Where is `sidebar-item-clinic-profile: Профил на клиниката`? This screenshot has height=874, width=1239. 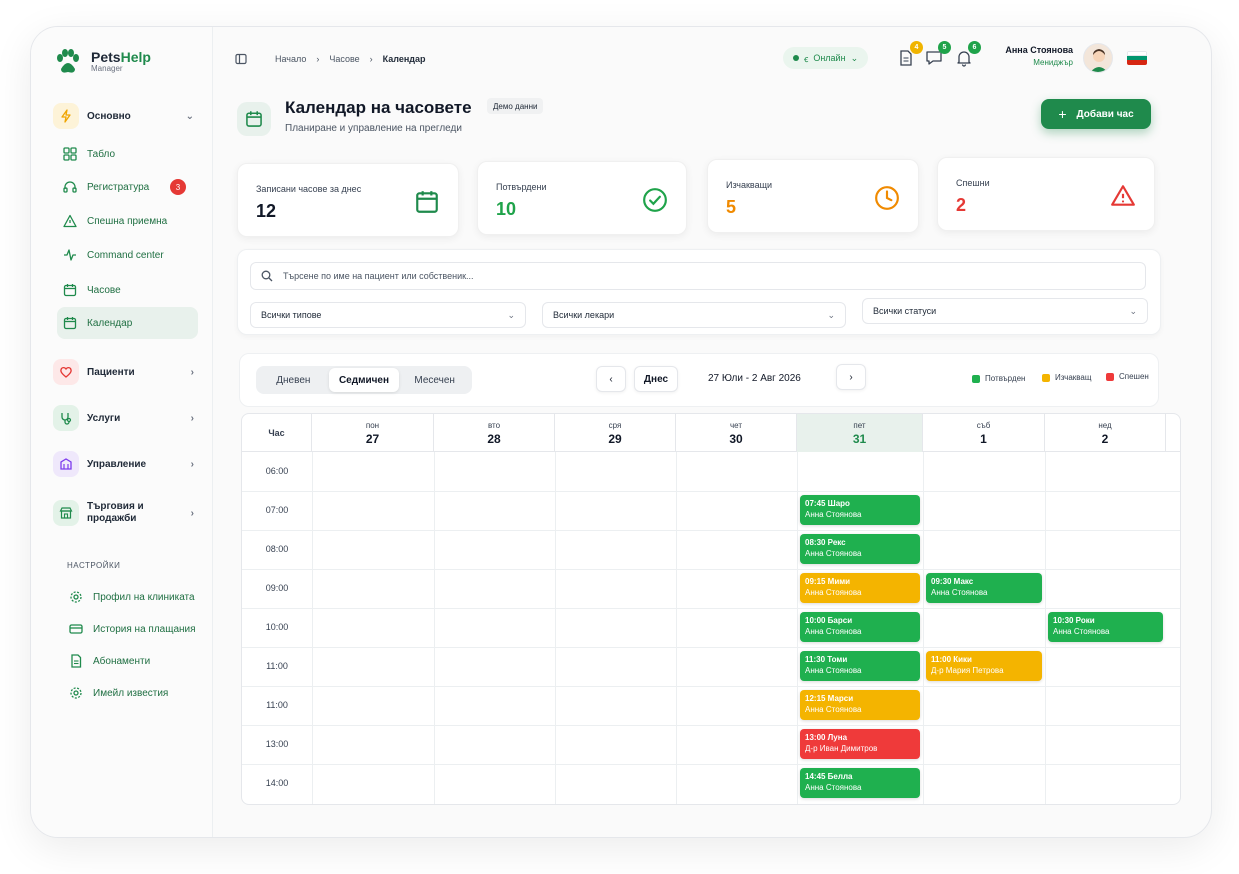 sidebar-item-clinic-profile: Профил на клиниката is located at coordinates (130, 597).